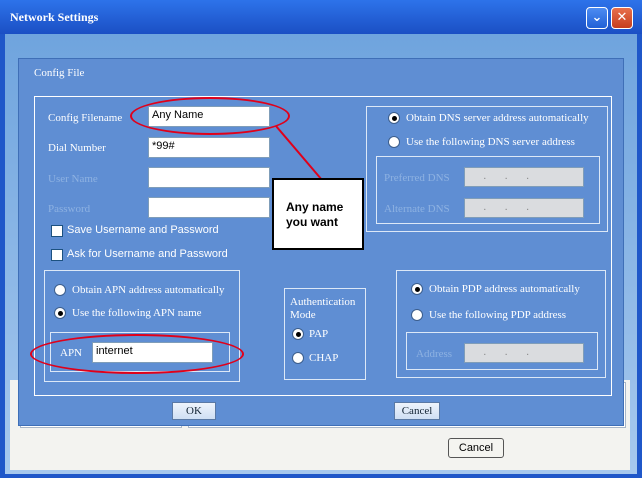  Describe the element at coordinates (417, 289) in the screenshot. I see `pdp-auto-radio` at that location.